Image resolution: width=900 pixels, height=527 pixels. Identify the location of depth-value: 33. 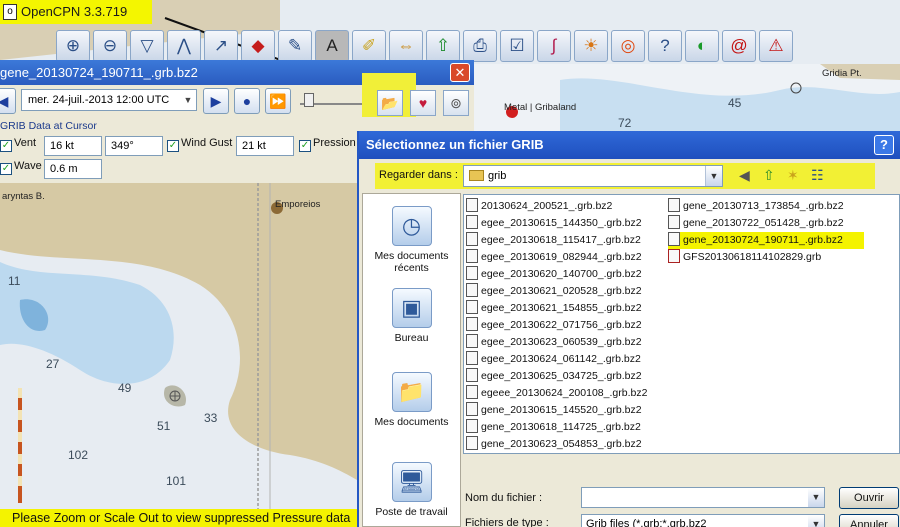
(211, 418).